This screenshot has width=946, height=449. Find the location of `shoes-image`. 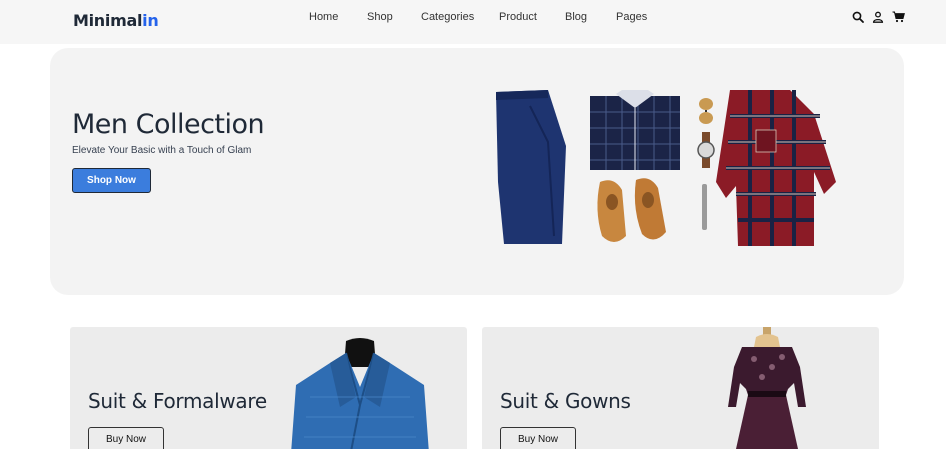

shoes-image is located at coordinates (631, 210).